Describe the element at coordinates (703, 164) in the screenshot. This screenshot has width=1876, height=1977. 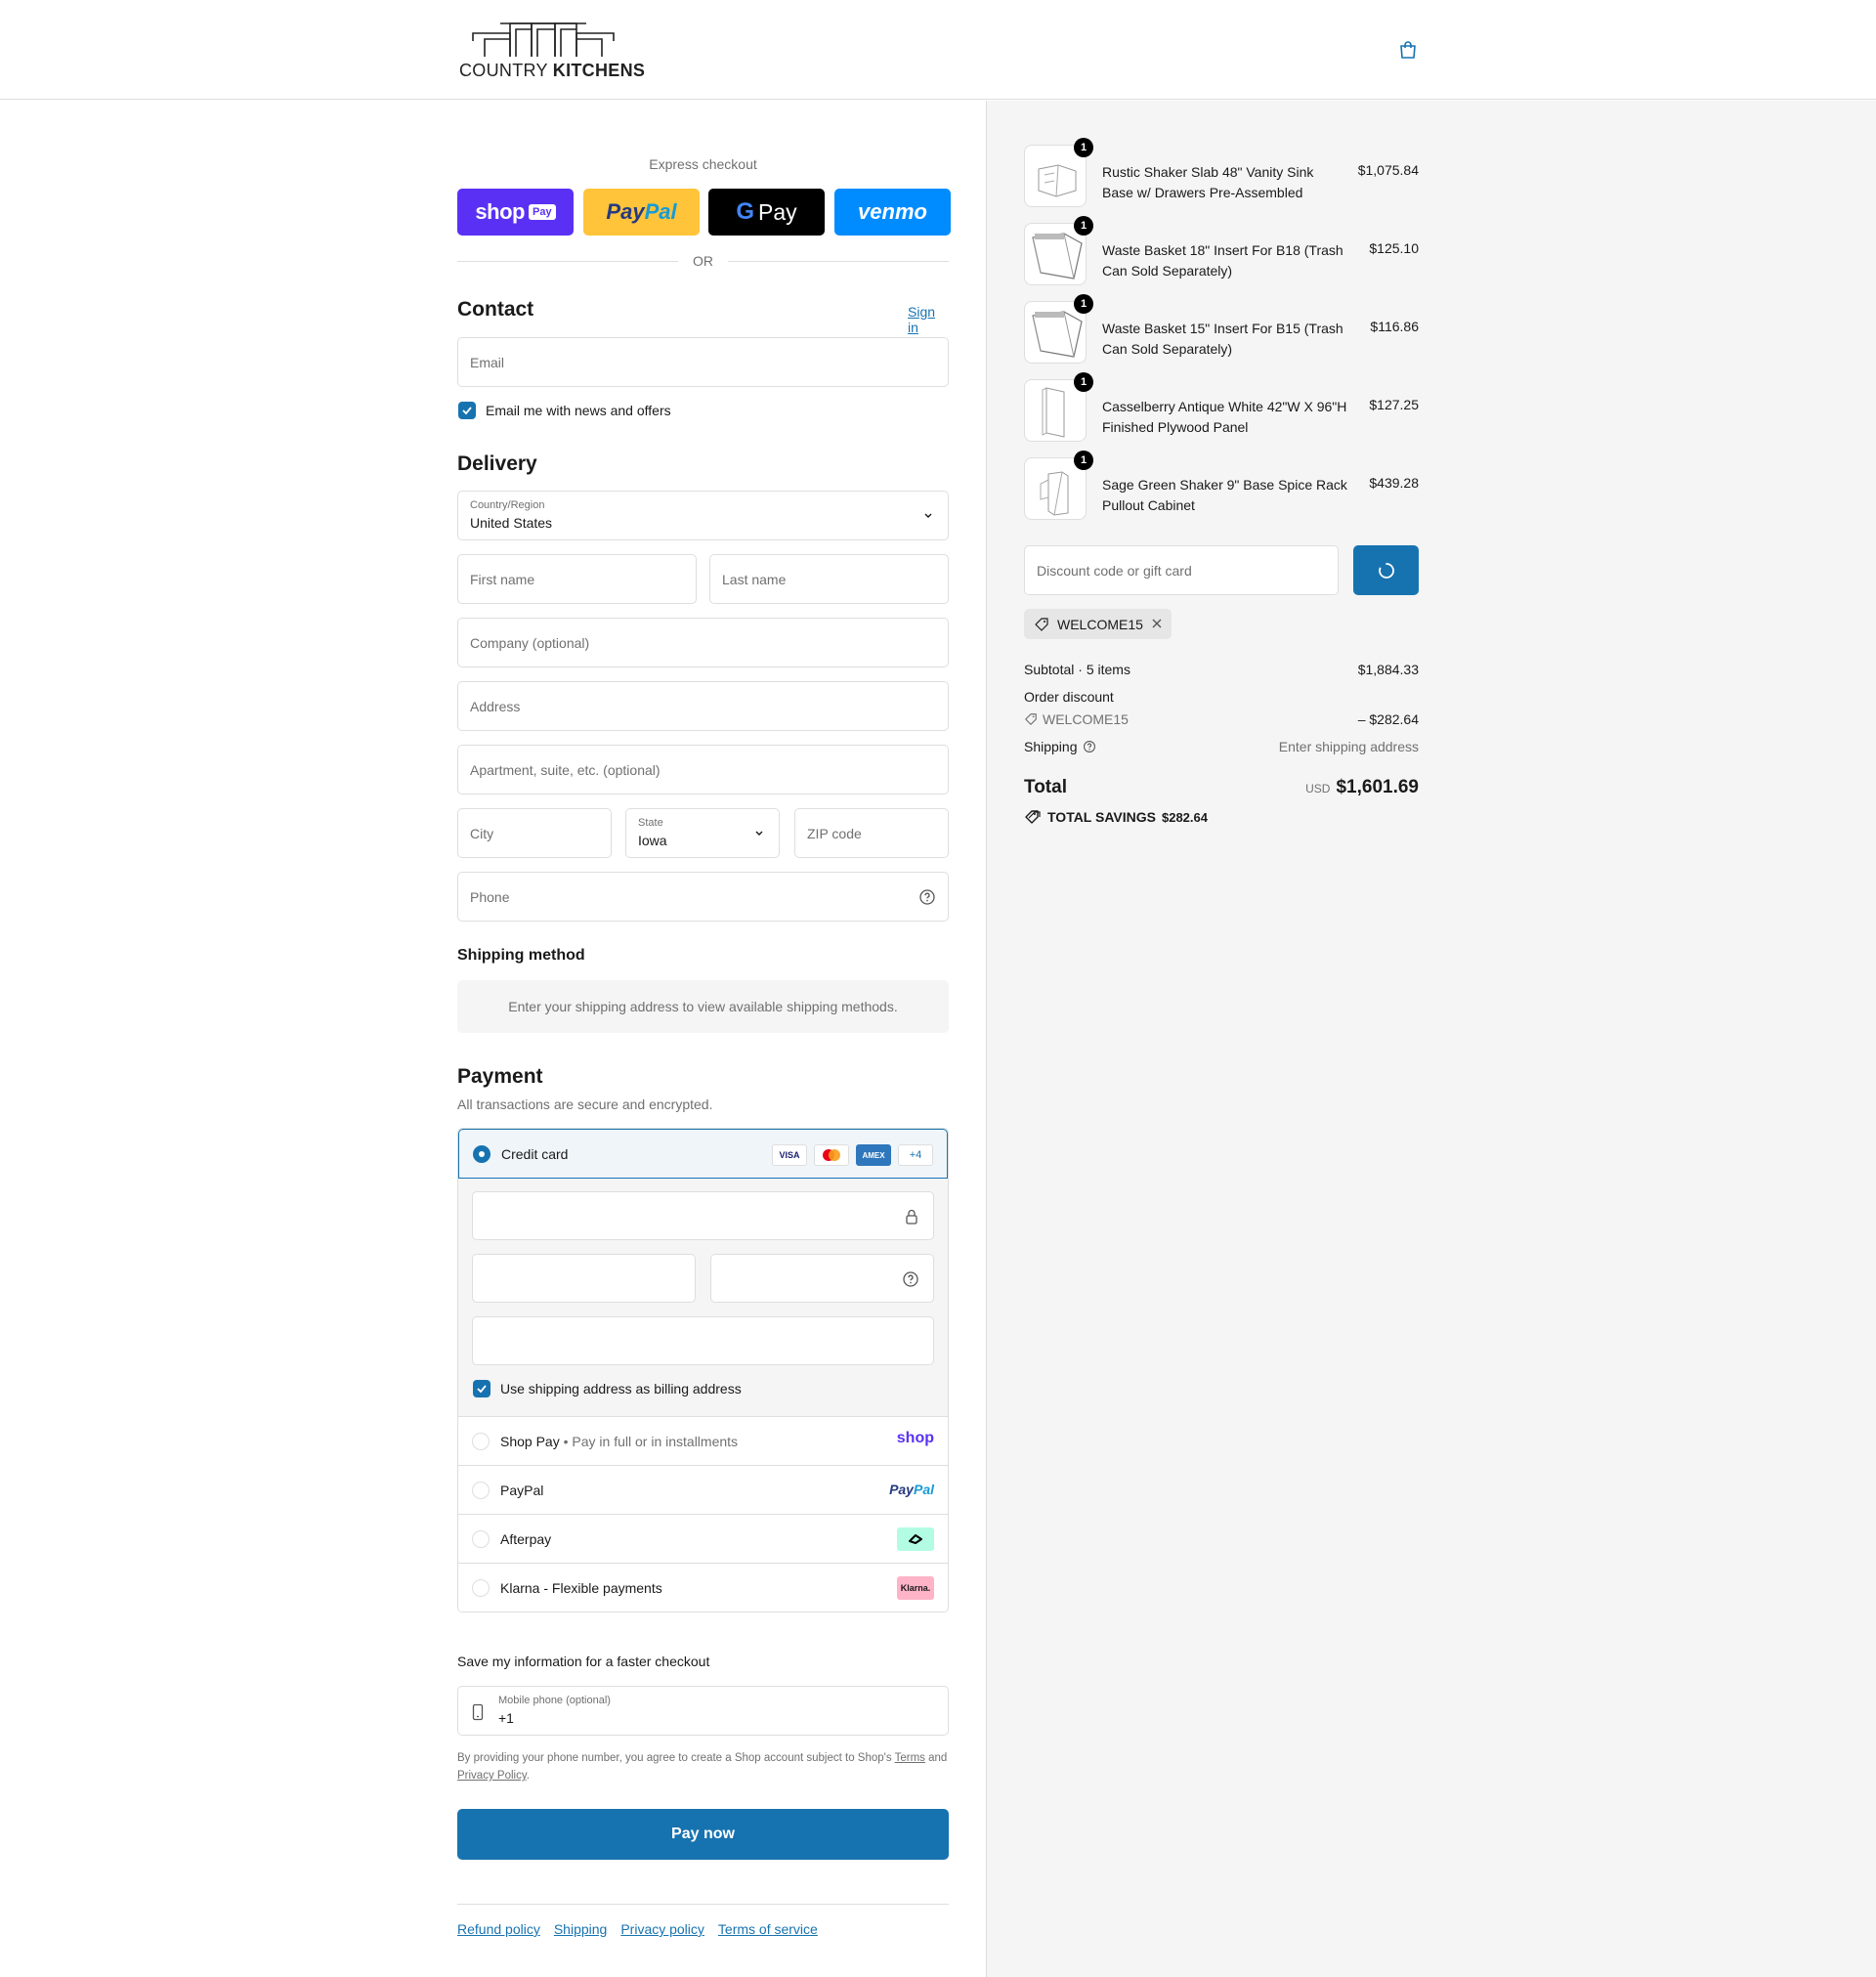
I see `express-checkout-title: Express checkout` at that location.